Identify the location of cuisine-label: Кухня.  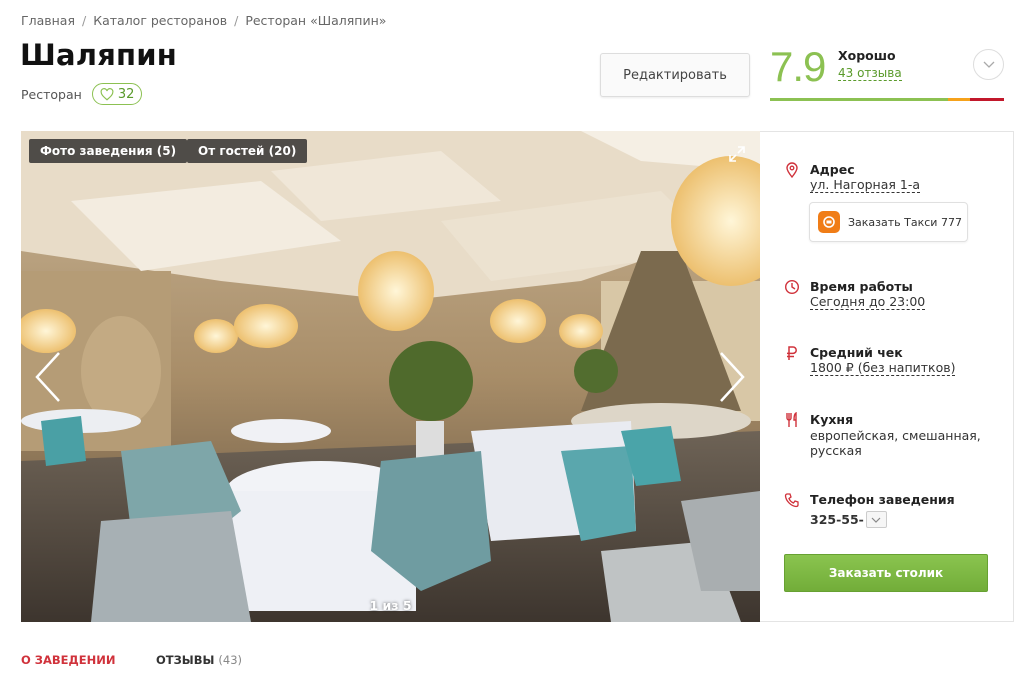
(832, 419).